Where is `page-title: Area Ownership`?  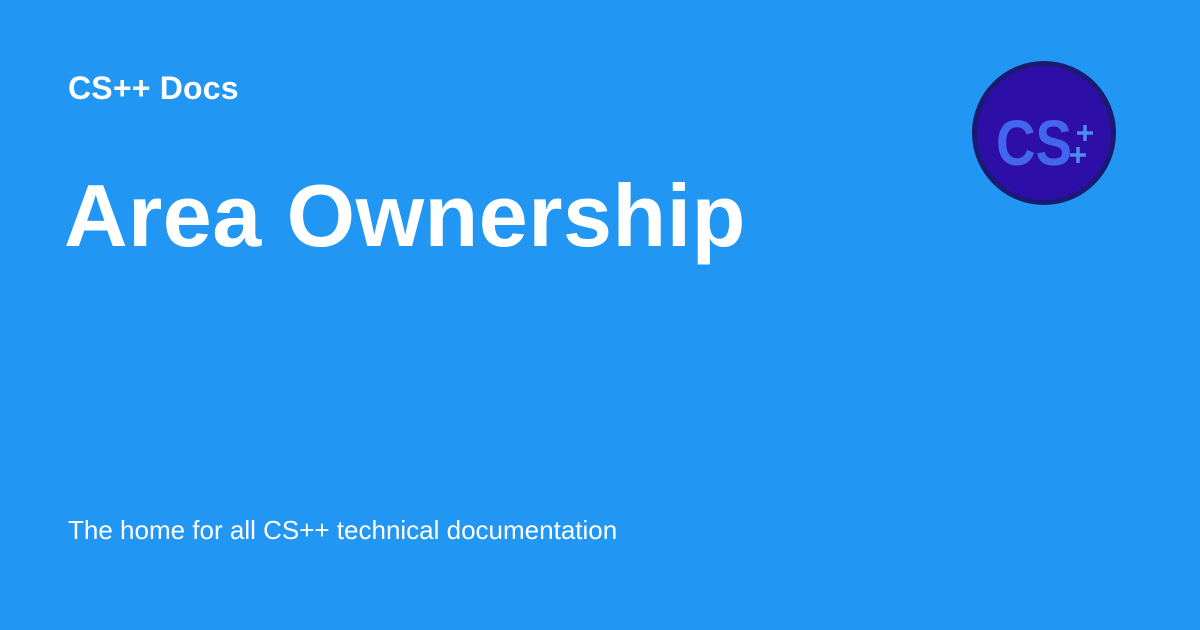 page-title: Area Ownership is located at coordinates (405, 215).